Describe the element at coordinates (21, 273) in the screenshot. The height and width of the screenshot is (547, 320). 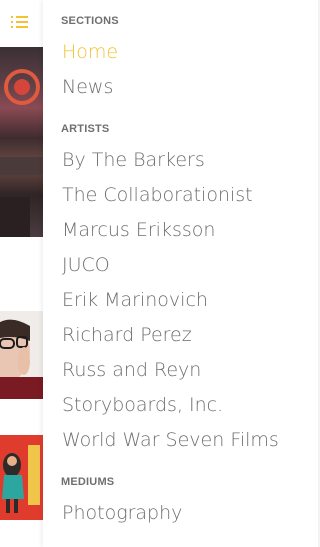
I see `background-page` at that location.